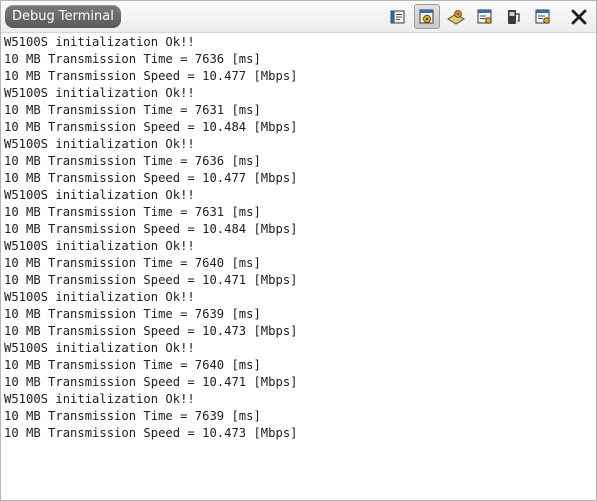  I want to click on settings-button, so click(427, 16).